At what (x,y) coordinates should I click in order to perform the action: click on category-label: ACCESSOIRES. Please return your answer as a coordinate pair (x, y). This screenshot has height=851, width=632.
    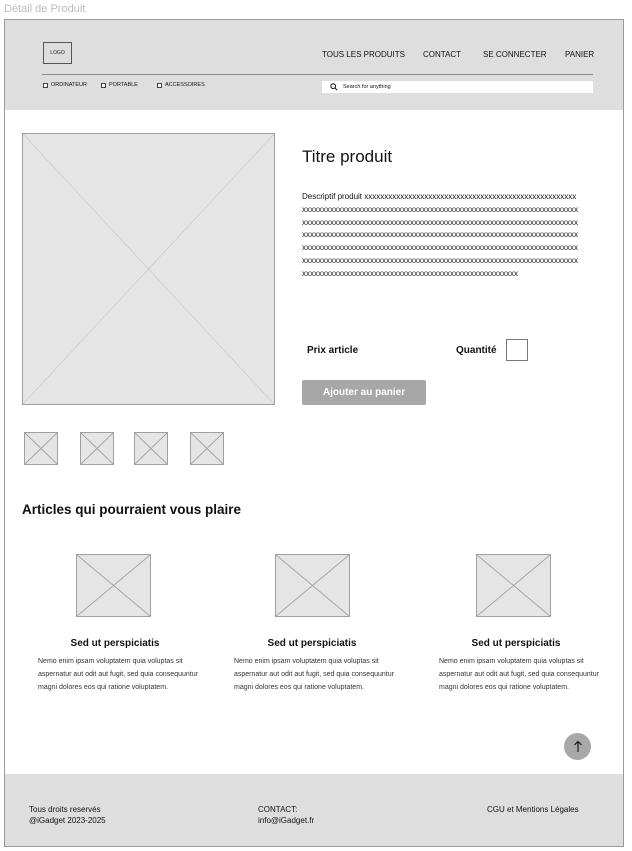
    Looking at the image, I should click on (185, 85).